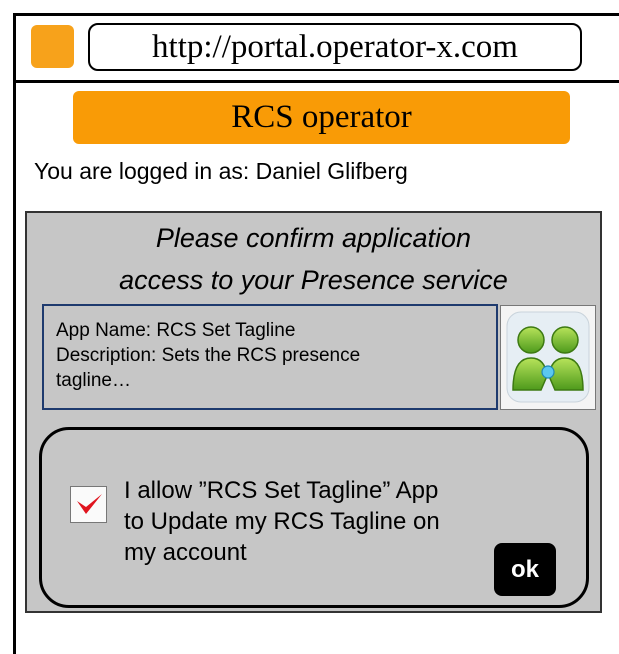 The height and width of the screenshot is (654, 619). What do you see at coordinates (281, 490) in the screenshot?
I see `permission-text-line-1: I allow ”RCS Set Tagline” App` at bounding box center [281, 490].